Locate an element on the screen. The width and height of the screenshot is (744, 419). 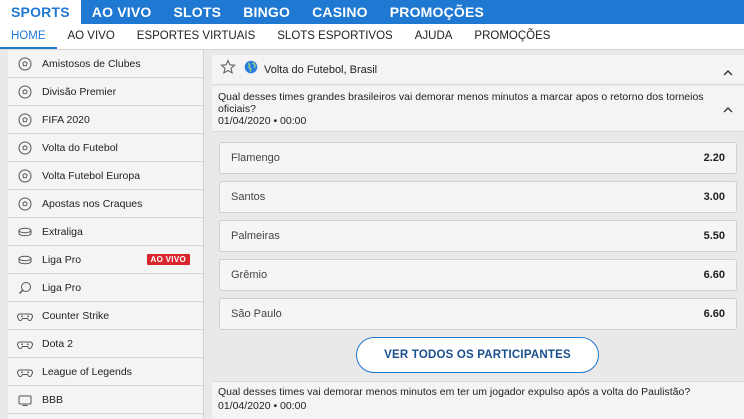
sidebar-item-volta-do-futebol: Volta do Futebol is located at coordinates (105, 148).